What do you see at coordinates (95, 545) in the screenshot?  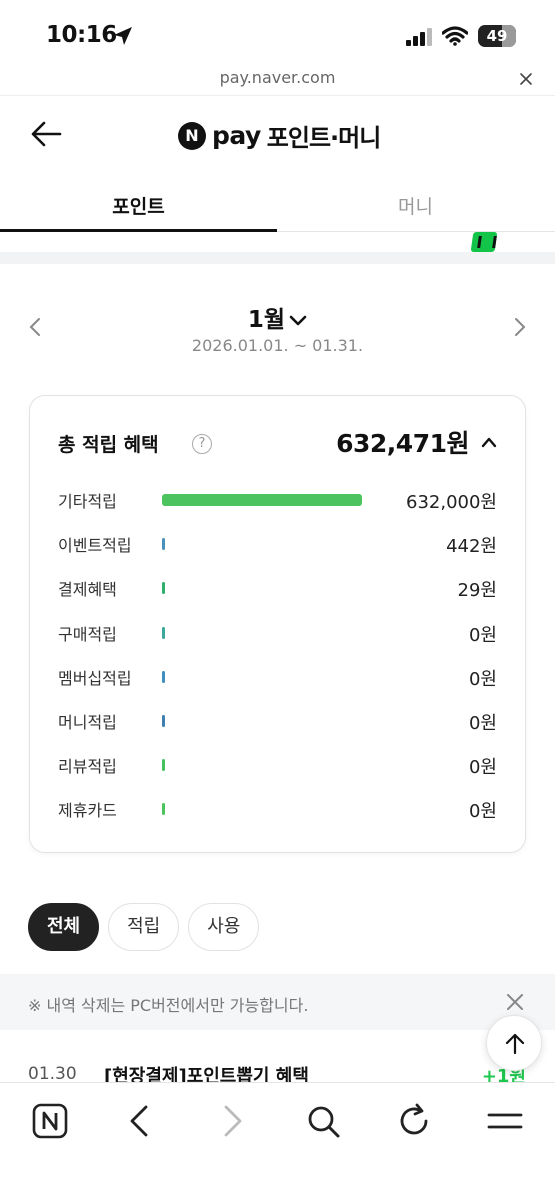 I see `row-label: 이벤트적립` at bounding box center [95, 545].